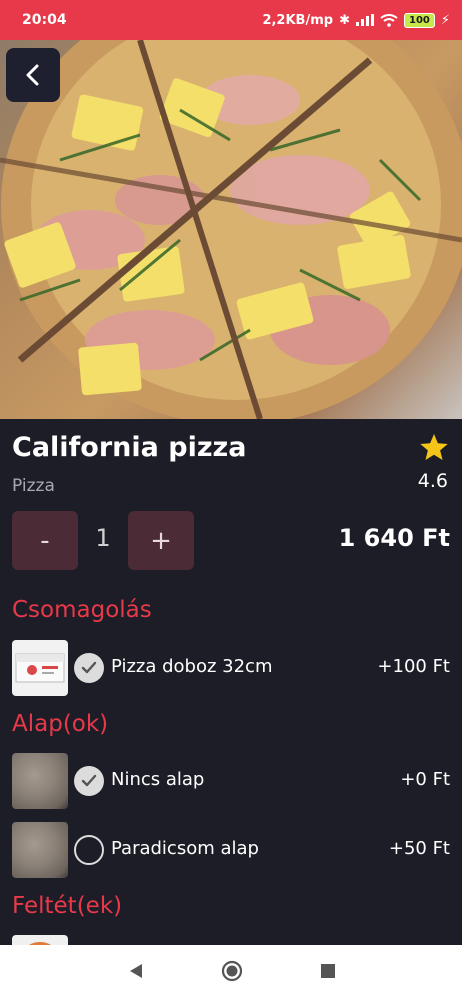  I want to click on total-price: 1 640 Ft, so click(394, 538).